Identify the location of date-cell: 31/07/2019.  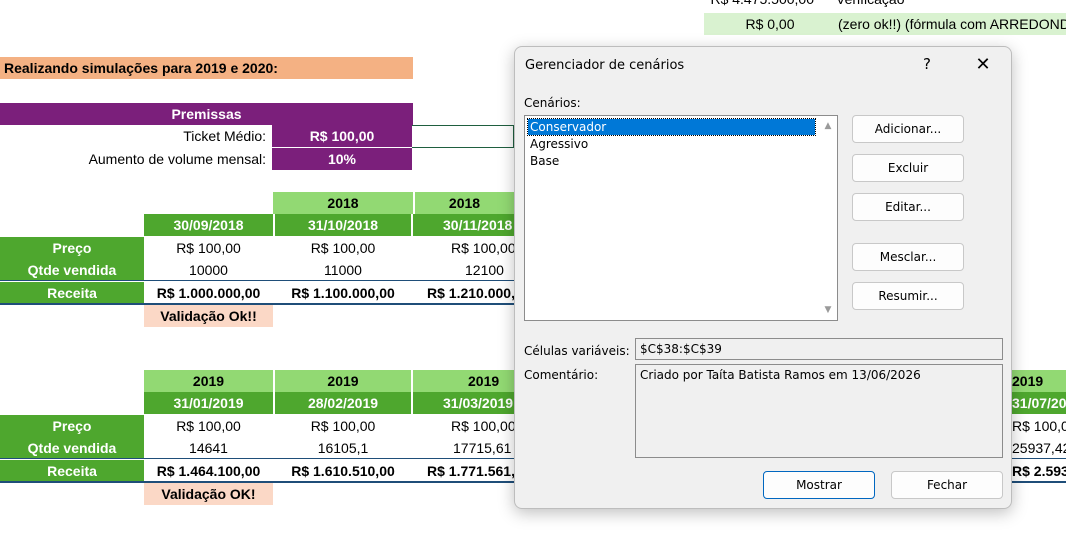
(1039, 403).